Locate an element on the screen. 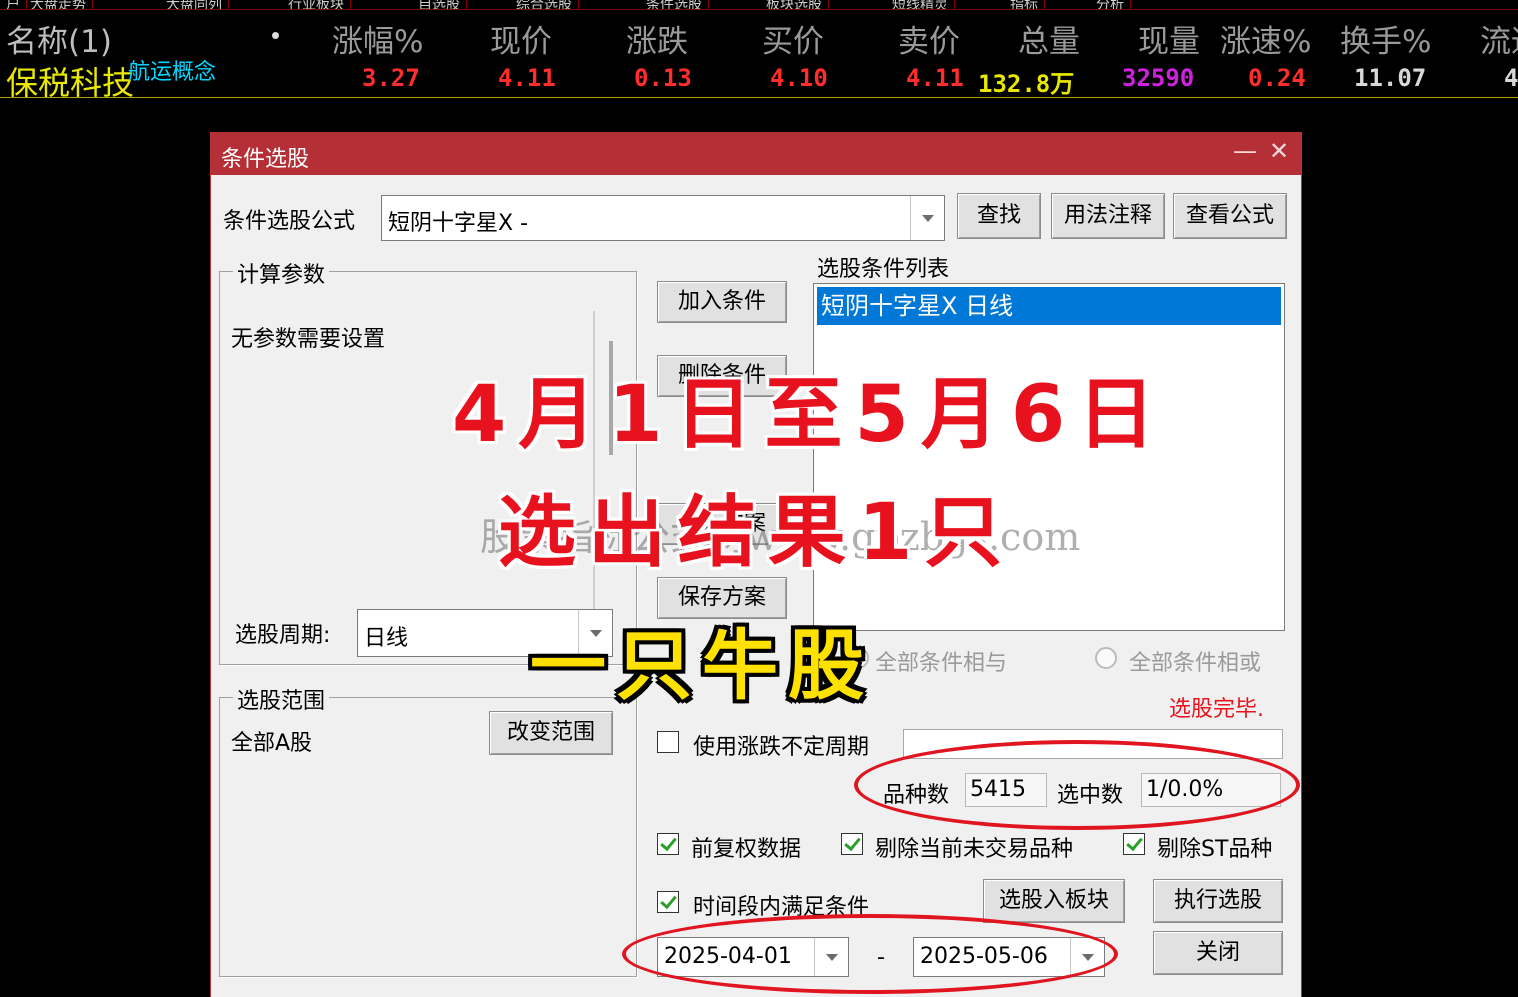  cell-change-pct: 3.27 is located at coordinates (391, 78).